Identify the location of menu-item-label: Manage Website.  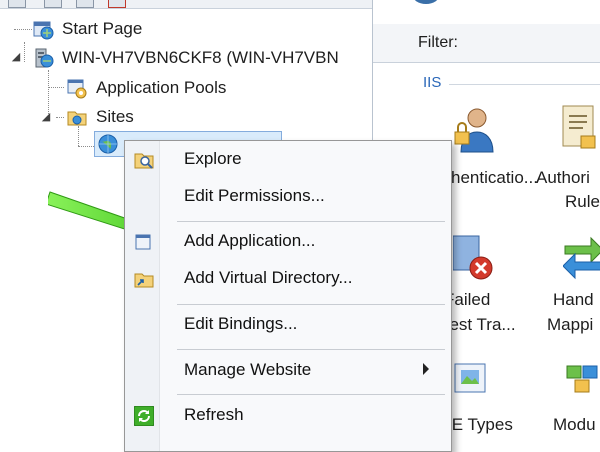
(248, 369).